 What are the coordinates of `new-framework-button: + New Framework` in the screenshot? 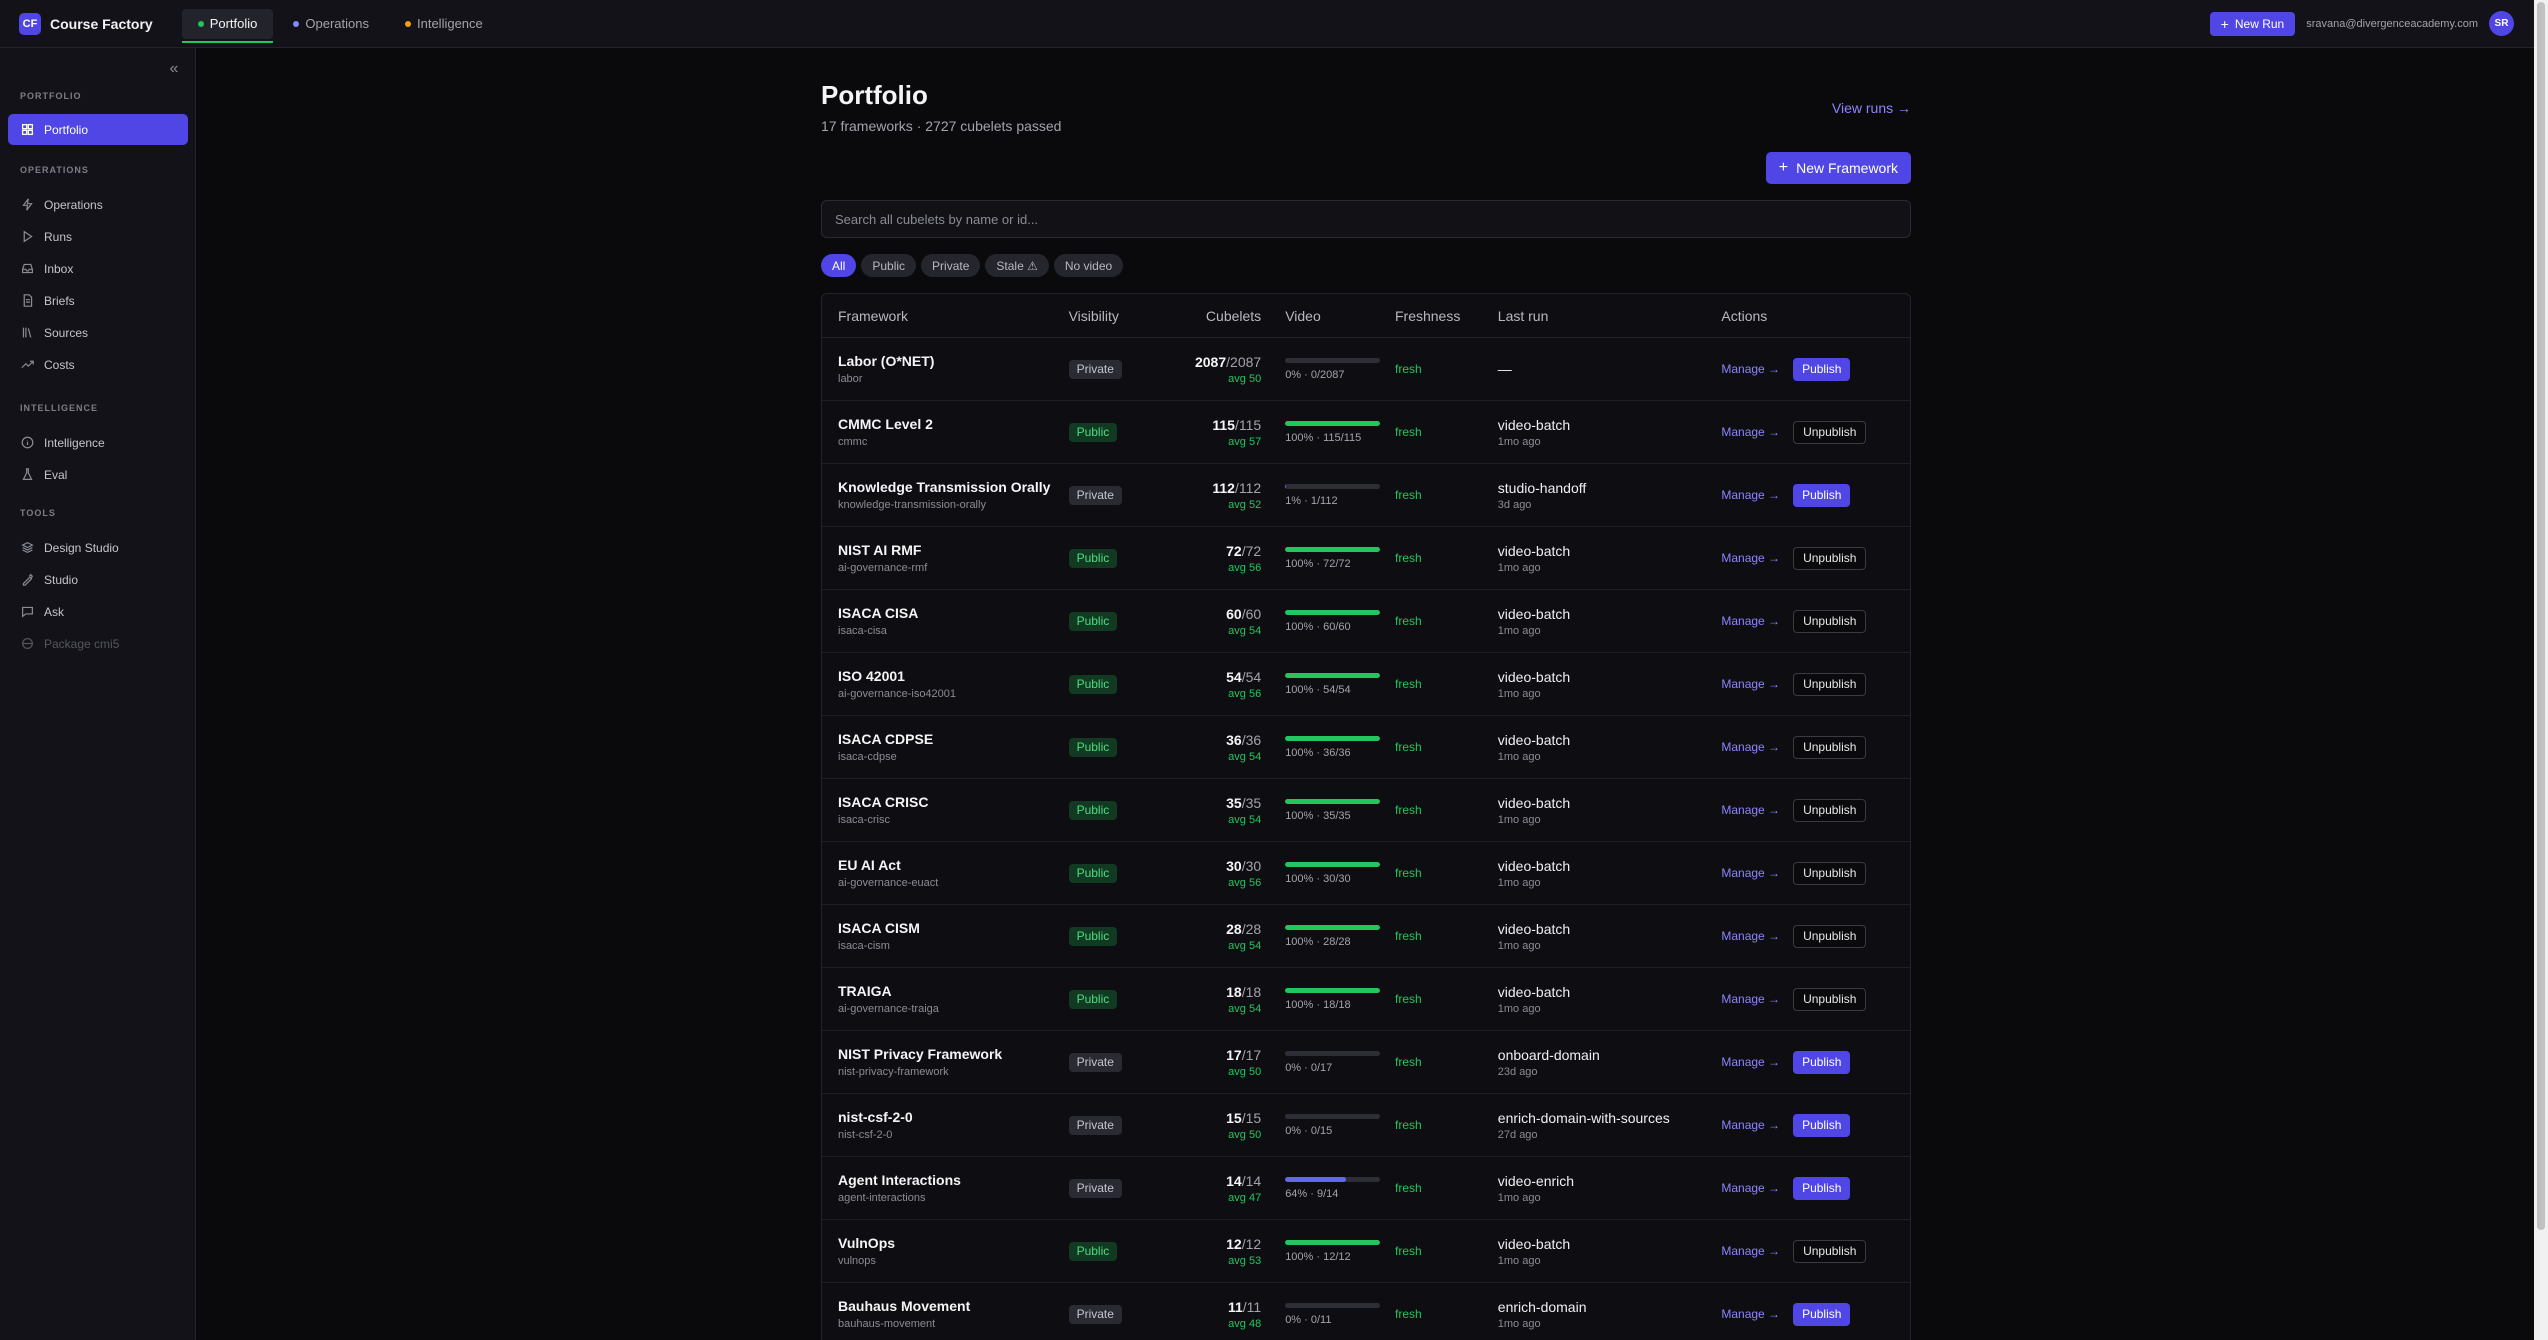 It's located at (1838, 168).